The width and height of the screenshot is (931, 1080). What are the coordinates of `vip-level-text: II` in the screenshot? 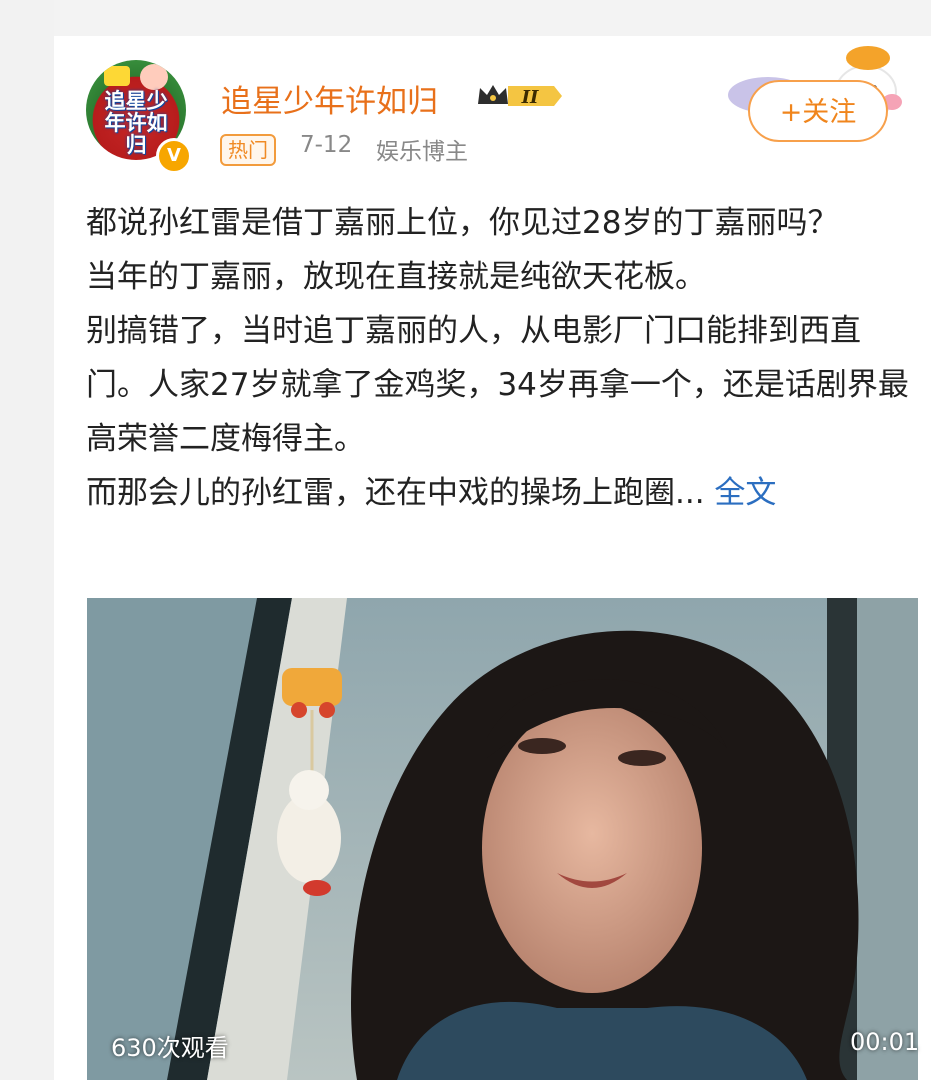 It's located at (530, 97).